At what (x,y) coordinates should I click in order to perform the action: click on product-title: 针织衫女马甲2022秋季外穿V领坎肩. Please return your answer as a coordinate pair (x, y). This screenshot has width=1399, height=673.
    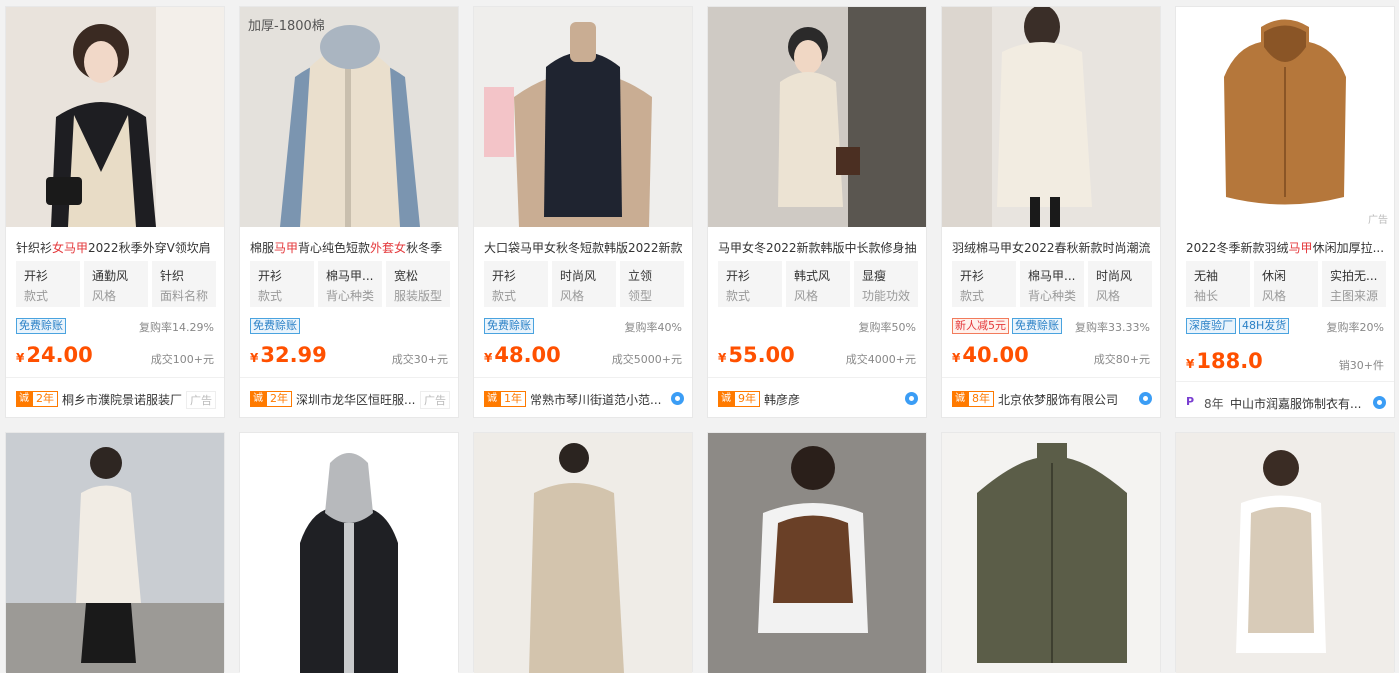
    Looking at the image, I should click on (116, 248).